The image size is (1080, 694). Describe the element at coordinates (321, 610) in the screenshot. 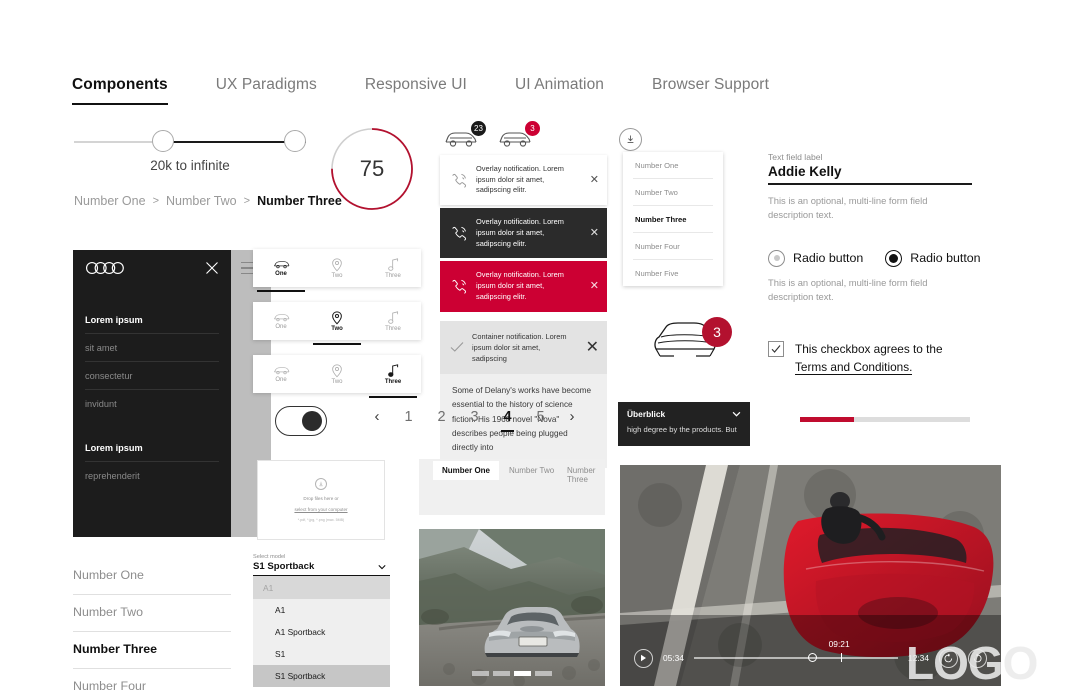

I see `select-option-a1: A1` at that location.